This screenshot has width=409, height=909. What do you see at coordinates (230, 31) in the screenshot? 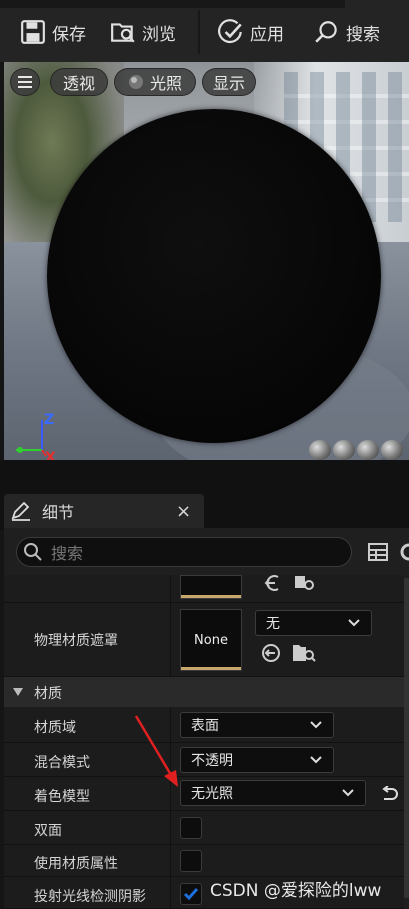
I see `apply-check-icon` at bounding box center [230, 31].